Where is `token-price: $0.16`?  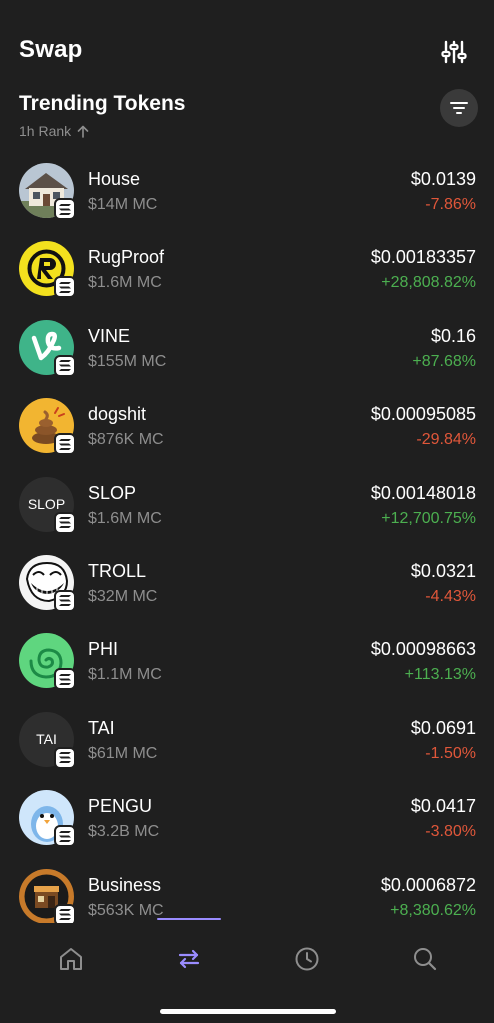
token-price: $0.16 is located at coordinates (453, 335).